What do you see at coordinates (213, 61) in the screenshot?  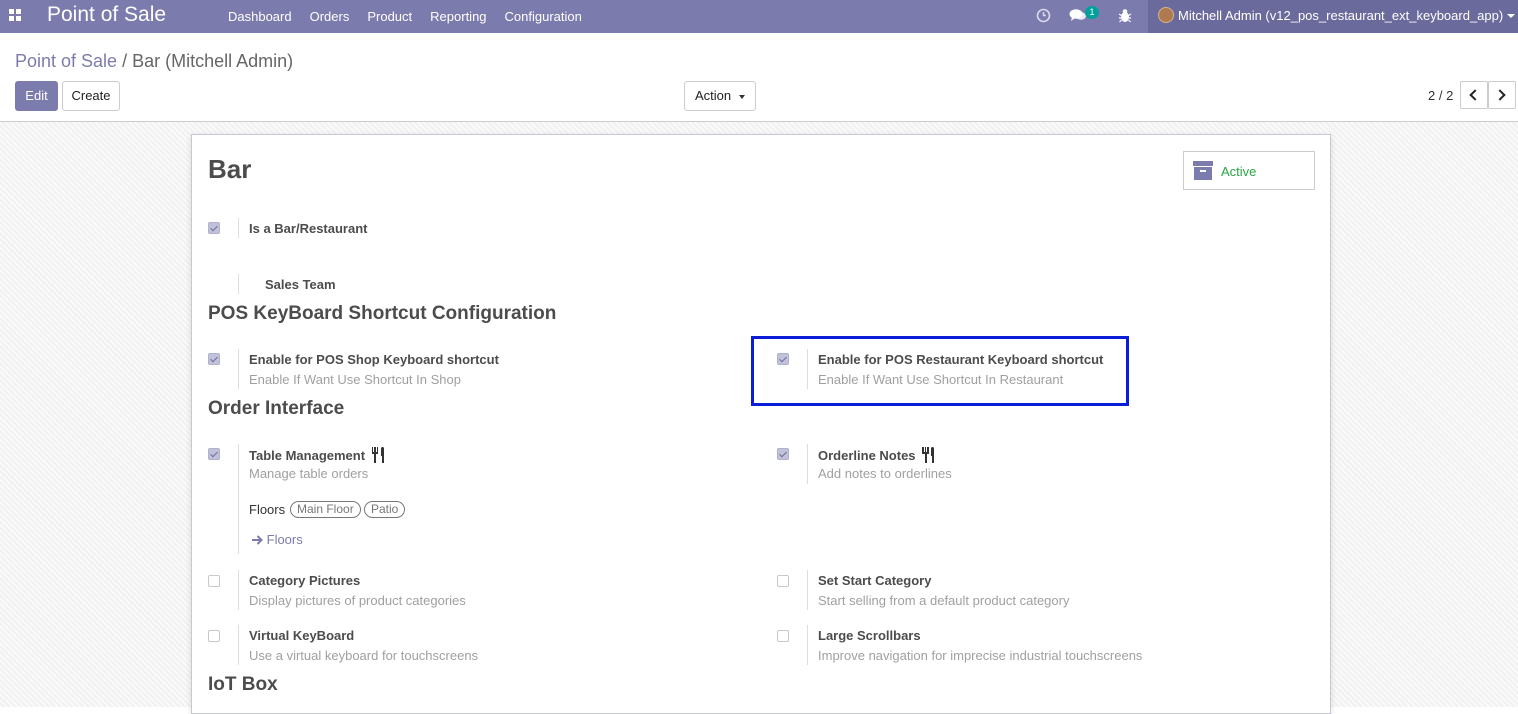 I see `breadcrumb-current: Bar (Mitchell Admin)` at bounding box center [213, 61].